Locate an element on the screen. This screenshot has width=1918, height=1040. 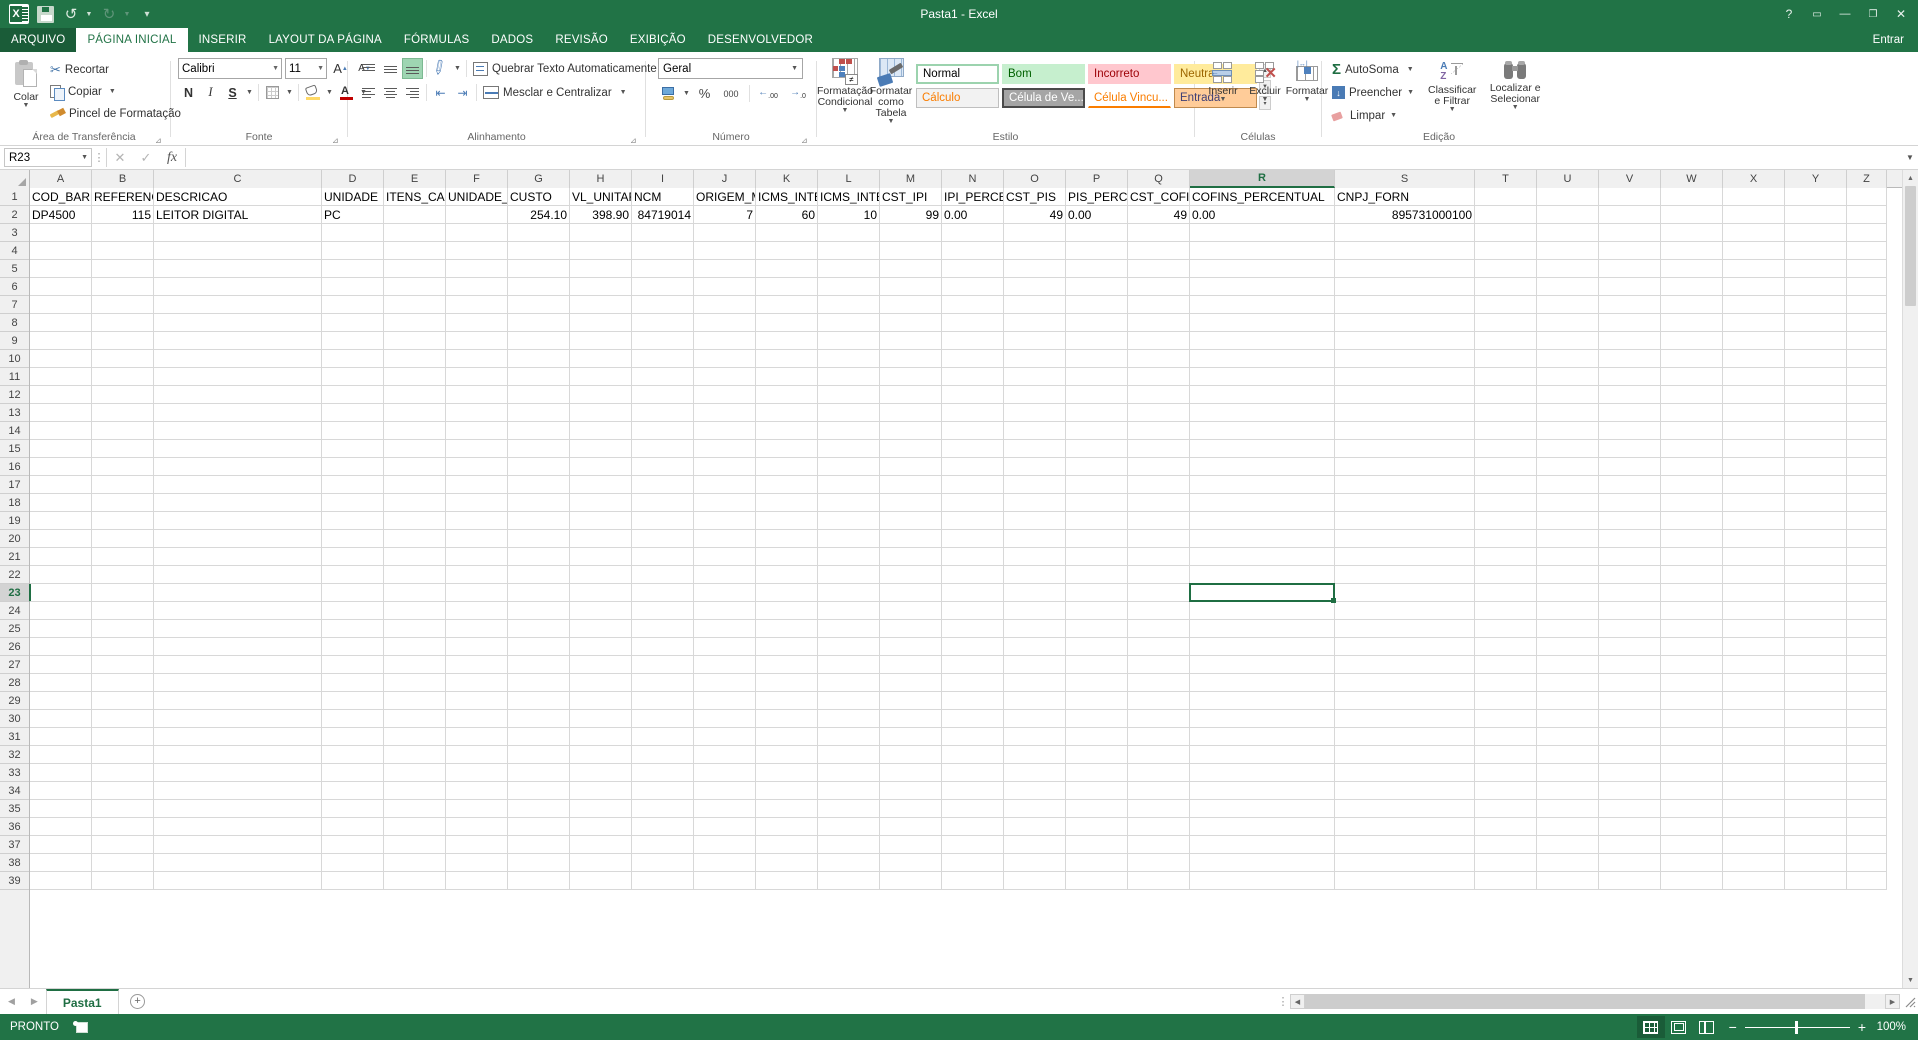
cell-C35 is located at coordinates (238, 809).